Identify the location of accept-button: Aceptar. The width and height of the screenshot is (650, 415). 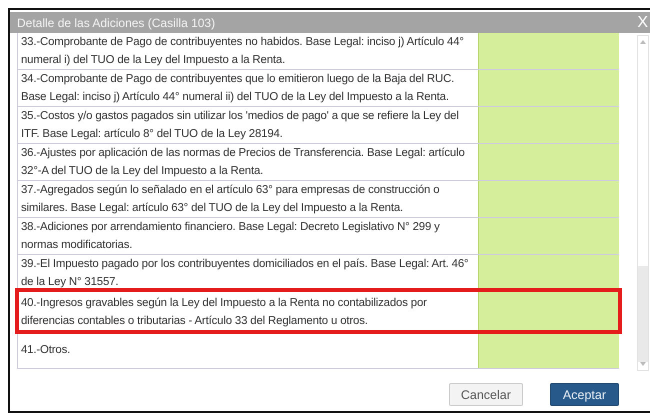
(584, 394).